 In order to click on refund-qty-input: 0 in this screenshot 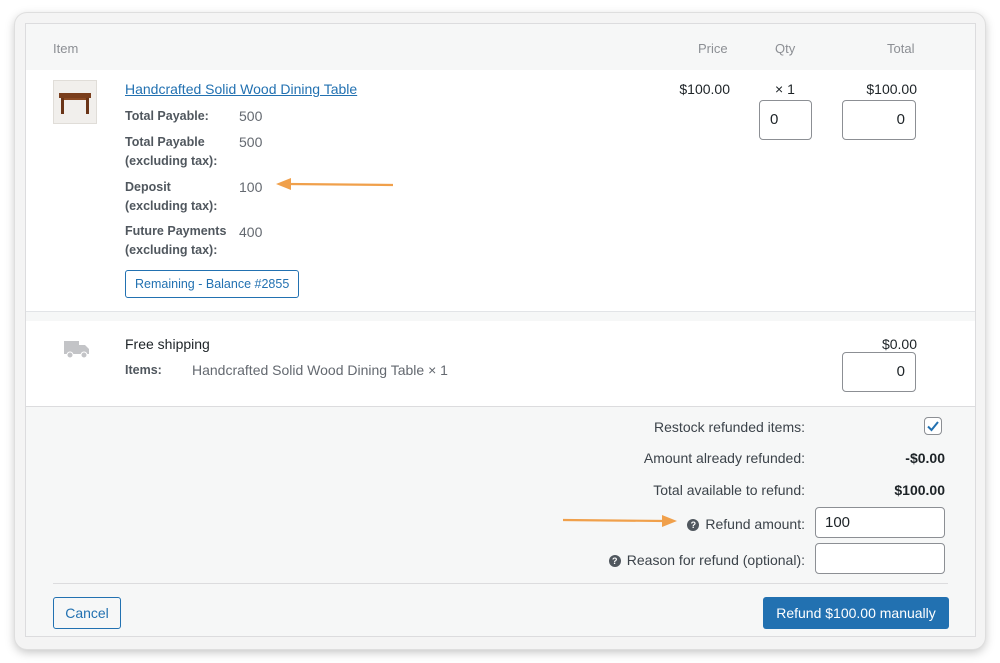, I will do `click(785, 120)`.